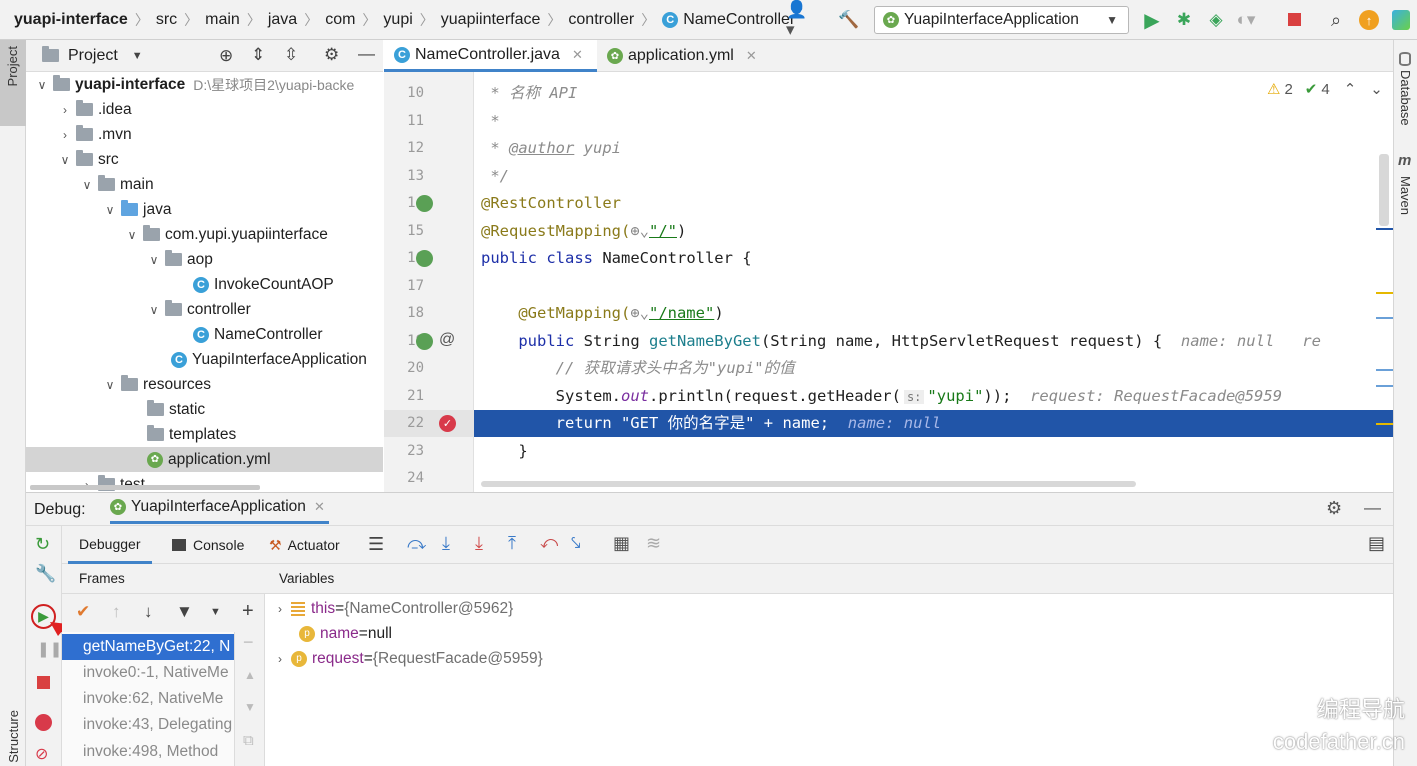  I want to click on evaluate-expression-icon: ▦, so click(621, 543).